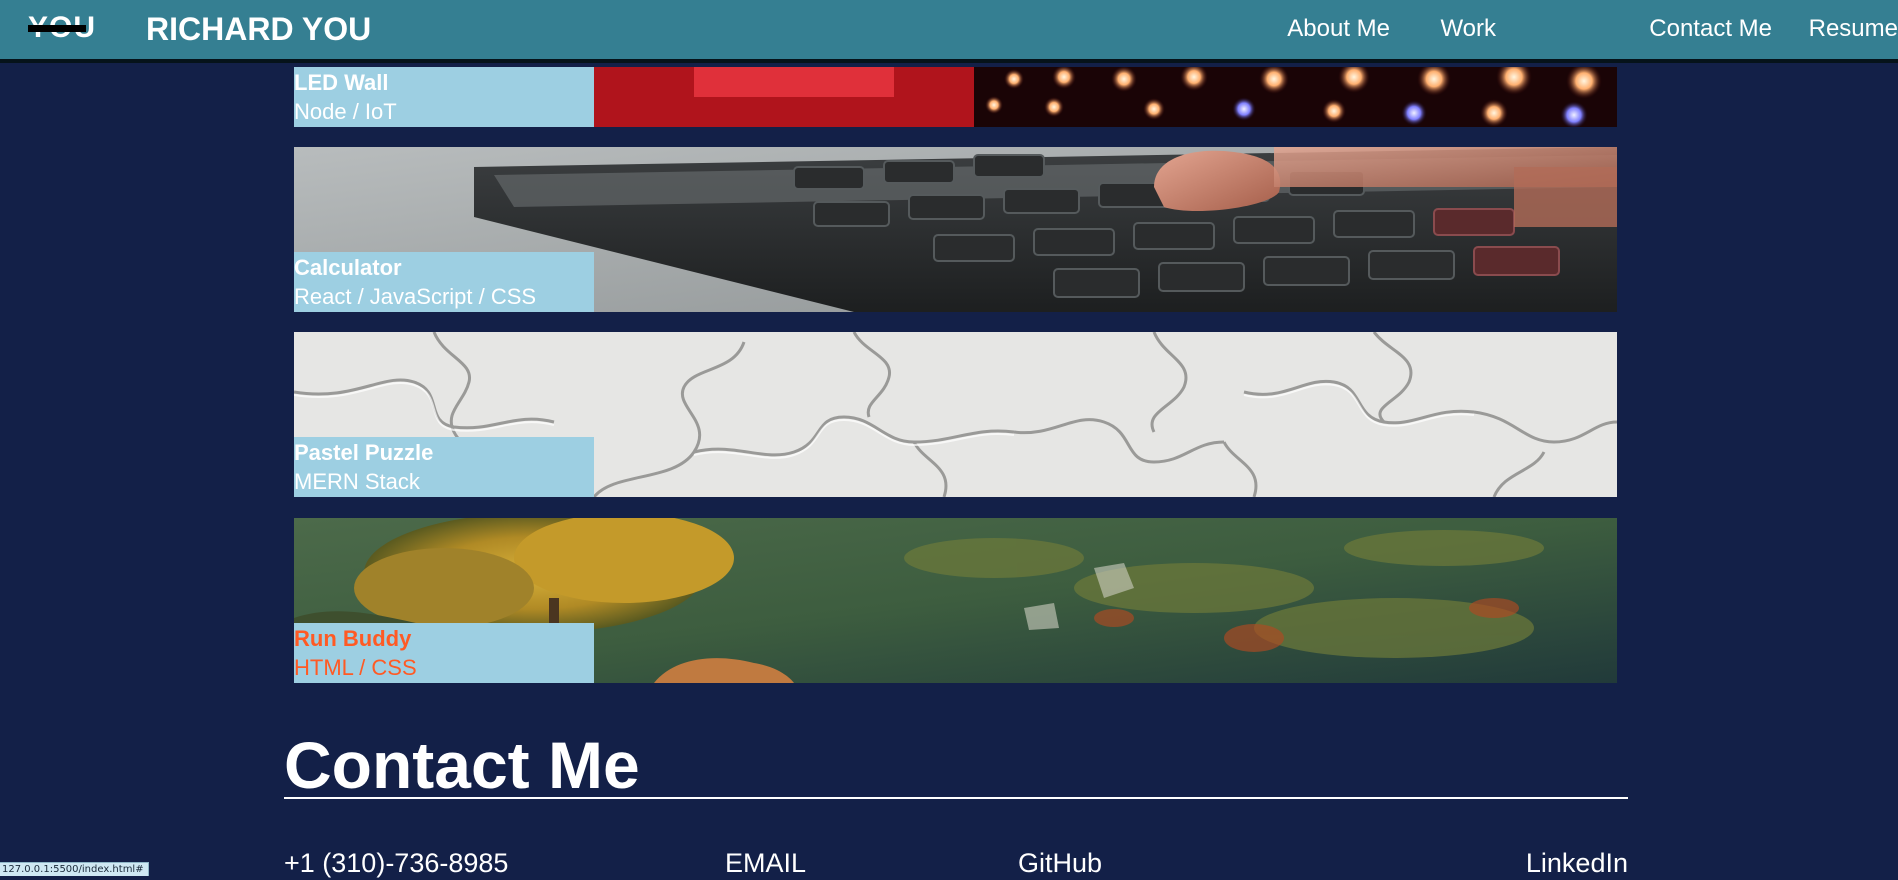 The width and height of the screenshot is (1898, 880). I want to click on project-tech: Node / IoT, so click(345, 111).